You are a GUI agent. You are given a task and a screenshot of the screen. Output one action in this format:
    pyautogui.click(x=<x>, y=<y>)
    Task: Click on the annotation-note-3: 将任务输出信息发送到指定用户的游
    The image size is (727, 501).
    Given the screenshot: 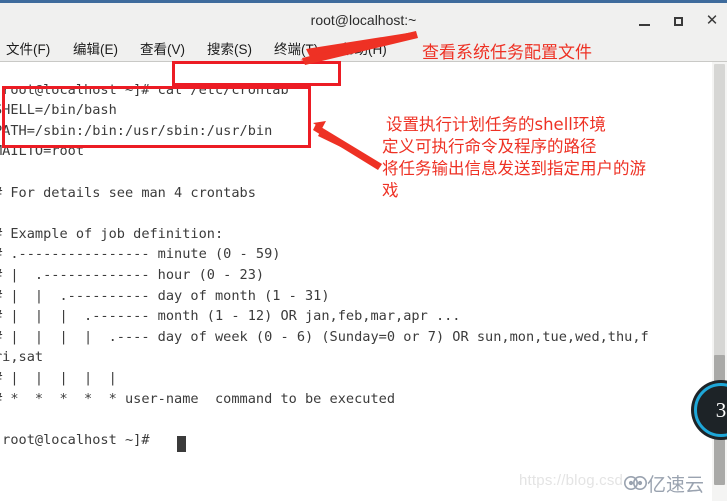 What is the action you would take?
    pyautogui.click(x=514, y=168)
    